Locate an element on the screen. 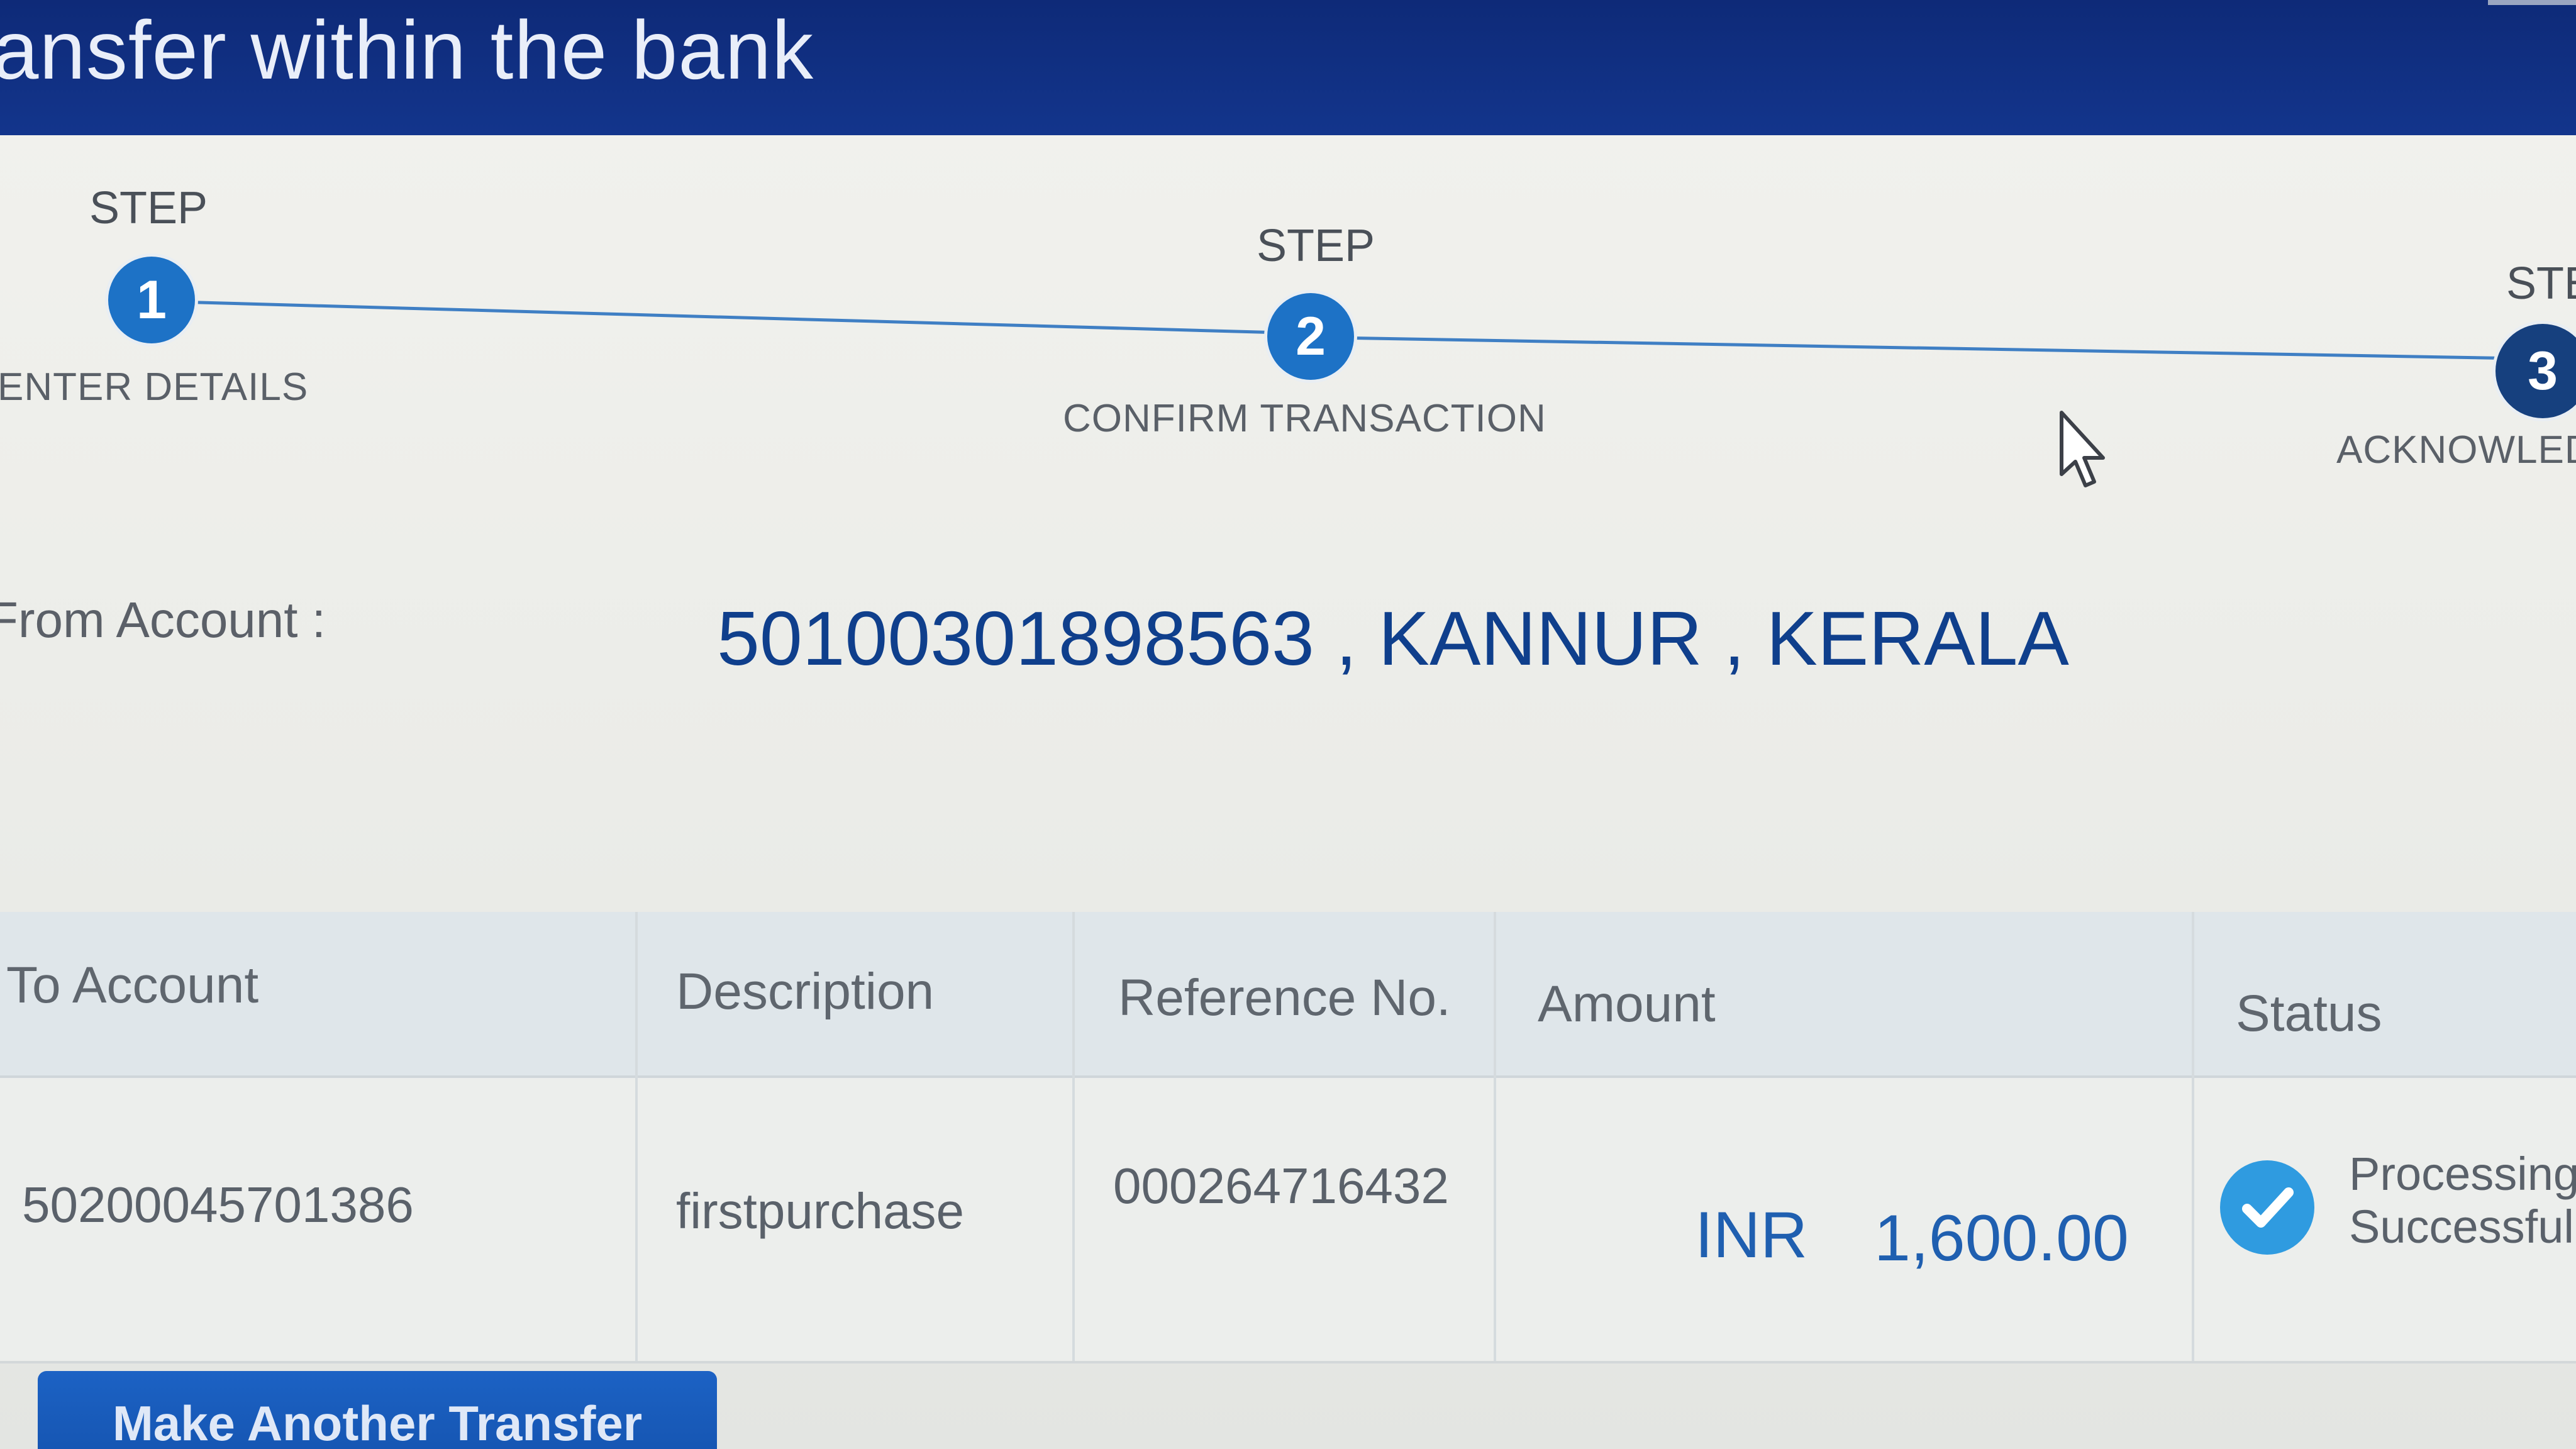  cell-status: Processing Successful is located at coordinates (2462, 1200).